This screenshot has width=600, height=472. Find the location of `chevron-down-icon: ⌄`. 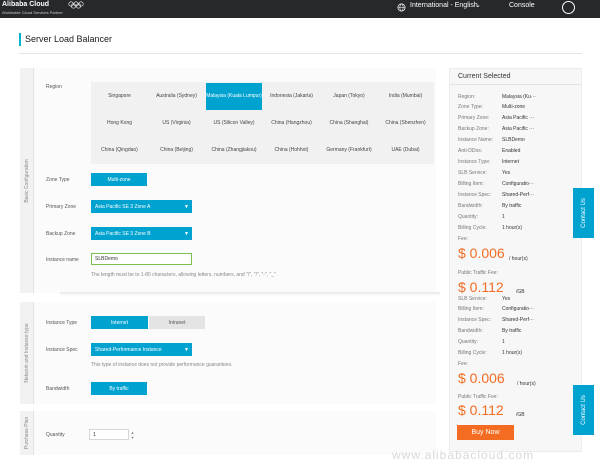

chevron-down-icon: ⌄ is located at coordinates (478, 5).